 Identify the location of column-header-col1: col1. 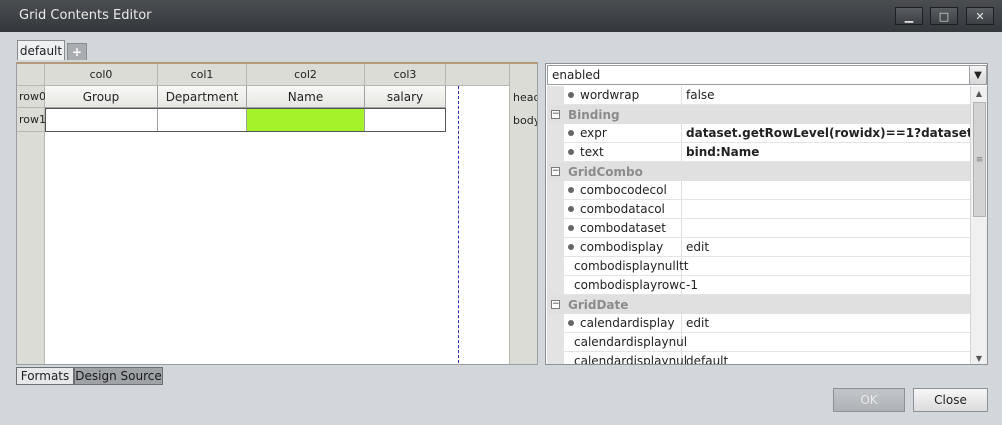
(202, 75).